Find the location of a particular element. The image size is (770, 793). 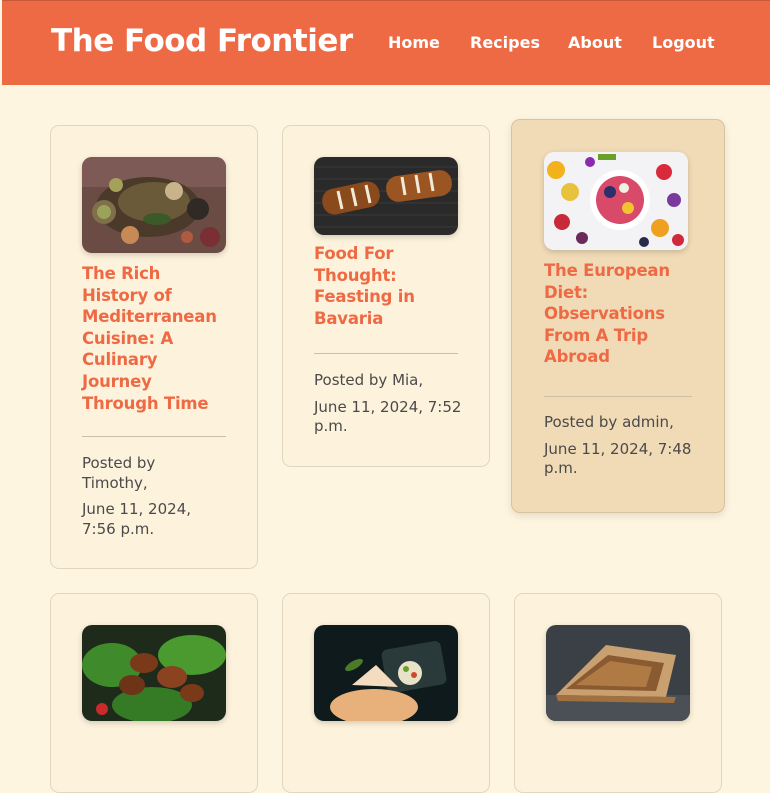

post-thumbnail-dumplings is located at coordinates (386, 673).